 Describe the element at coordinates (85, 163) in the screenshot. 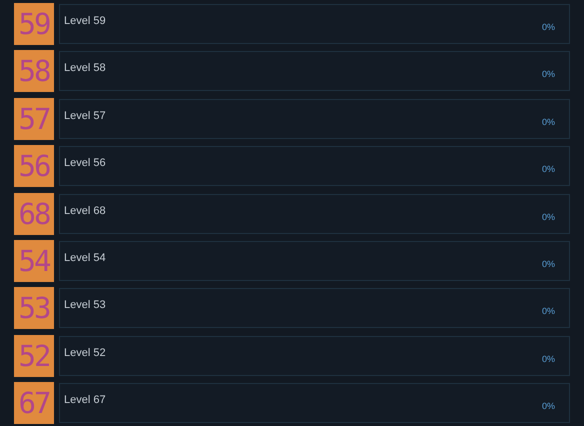

I see `achievement-title: Level 56` at that location.